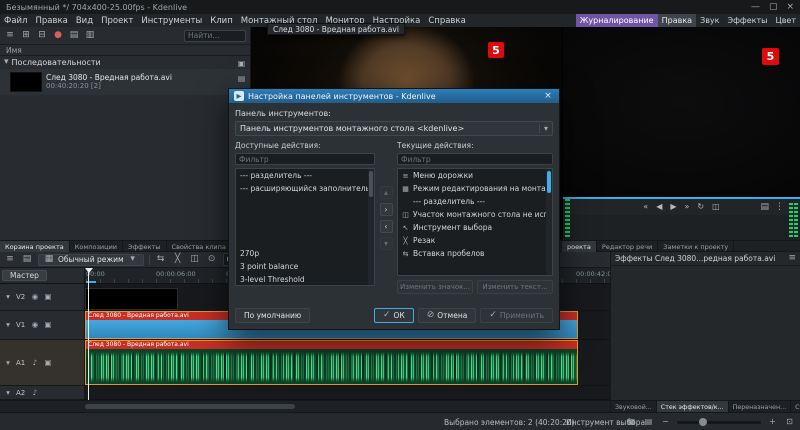  Describe the element at coordinates (516, 315) in the screenshot. I see `apply-button: ✓ Применить` at that location.